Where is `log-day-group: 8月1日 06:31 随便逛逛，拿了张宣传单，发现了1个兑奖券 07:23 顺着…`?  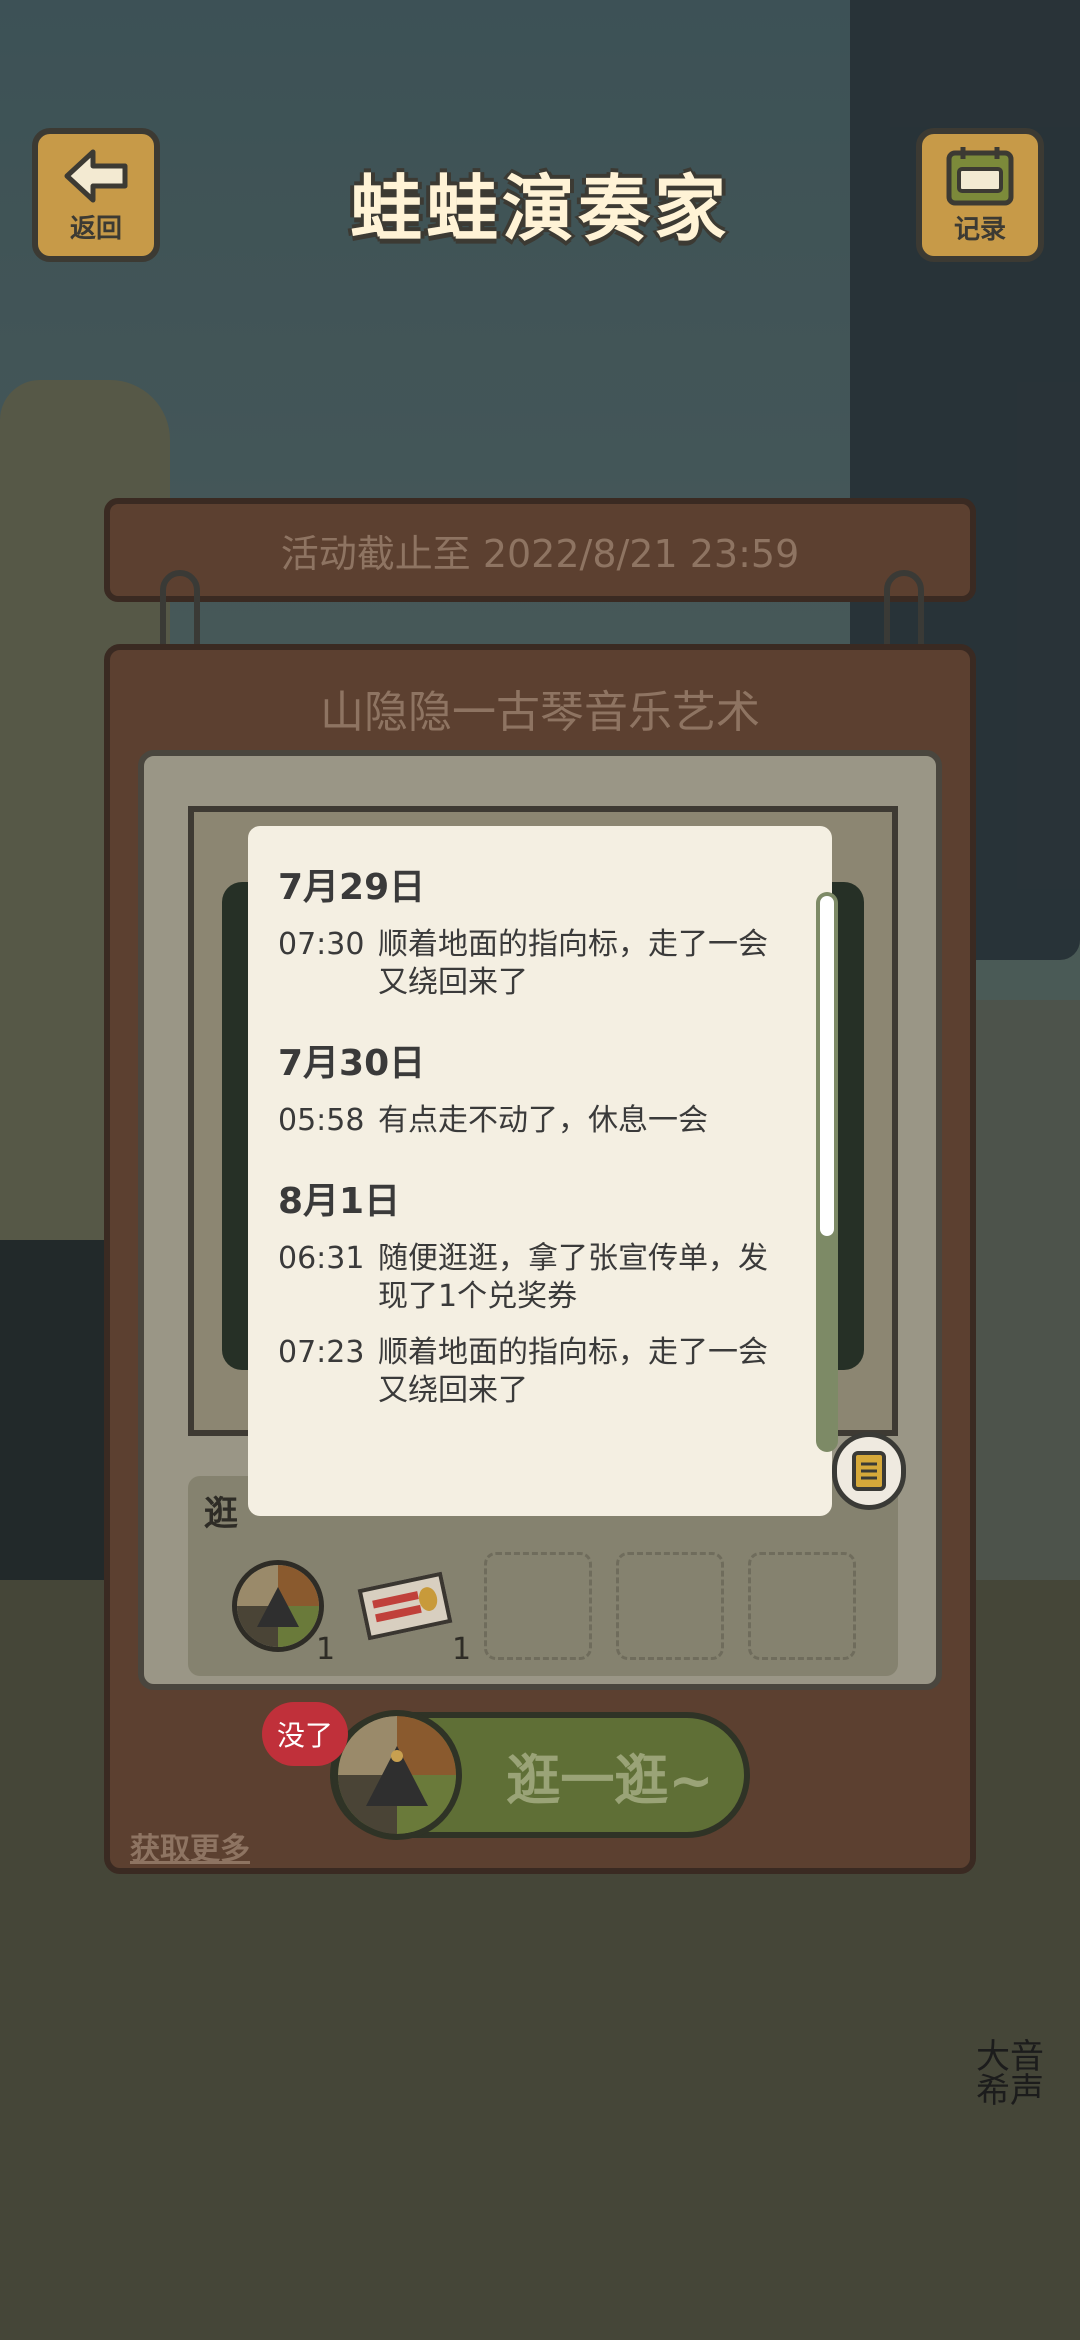
log-day-group: 8月1日 06:31 随便逛逛，拿了张宣传单，发现了1个兑奖券 07:23 顺着… is located at coordinates (528, 1295).